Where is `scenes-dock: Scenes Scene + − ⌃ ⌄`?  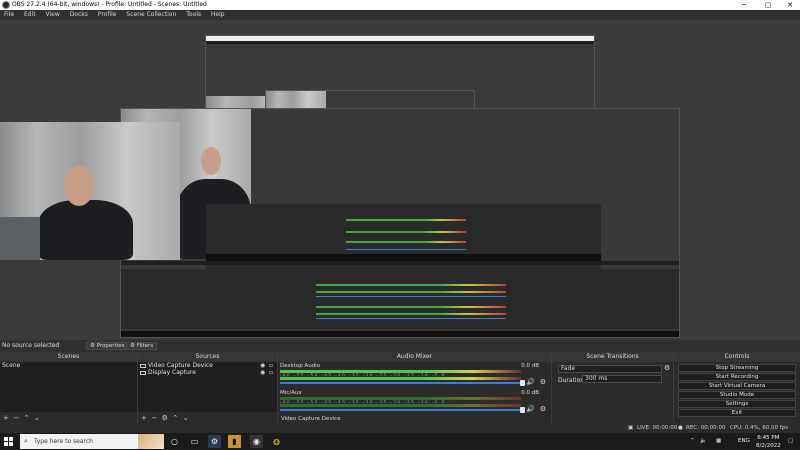
scenes-dock: Scenes Scene + − ⌃ ⌄ is located at coordinates (69, 388).